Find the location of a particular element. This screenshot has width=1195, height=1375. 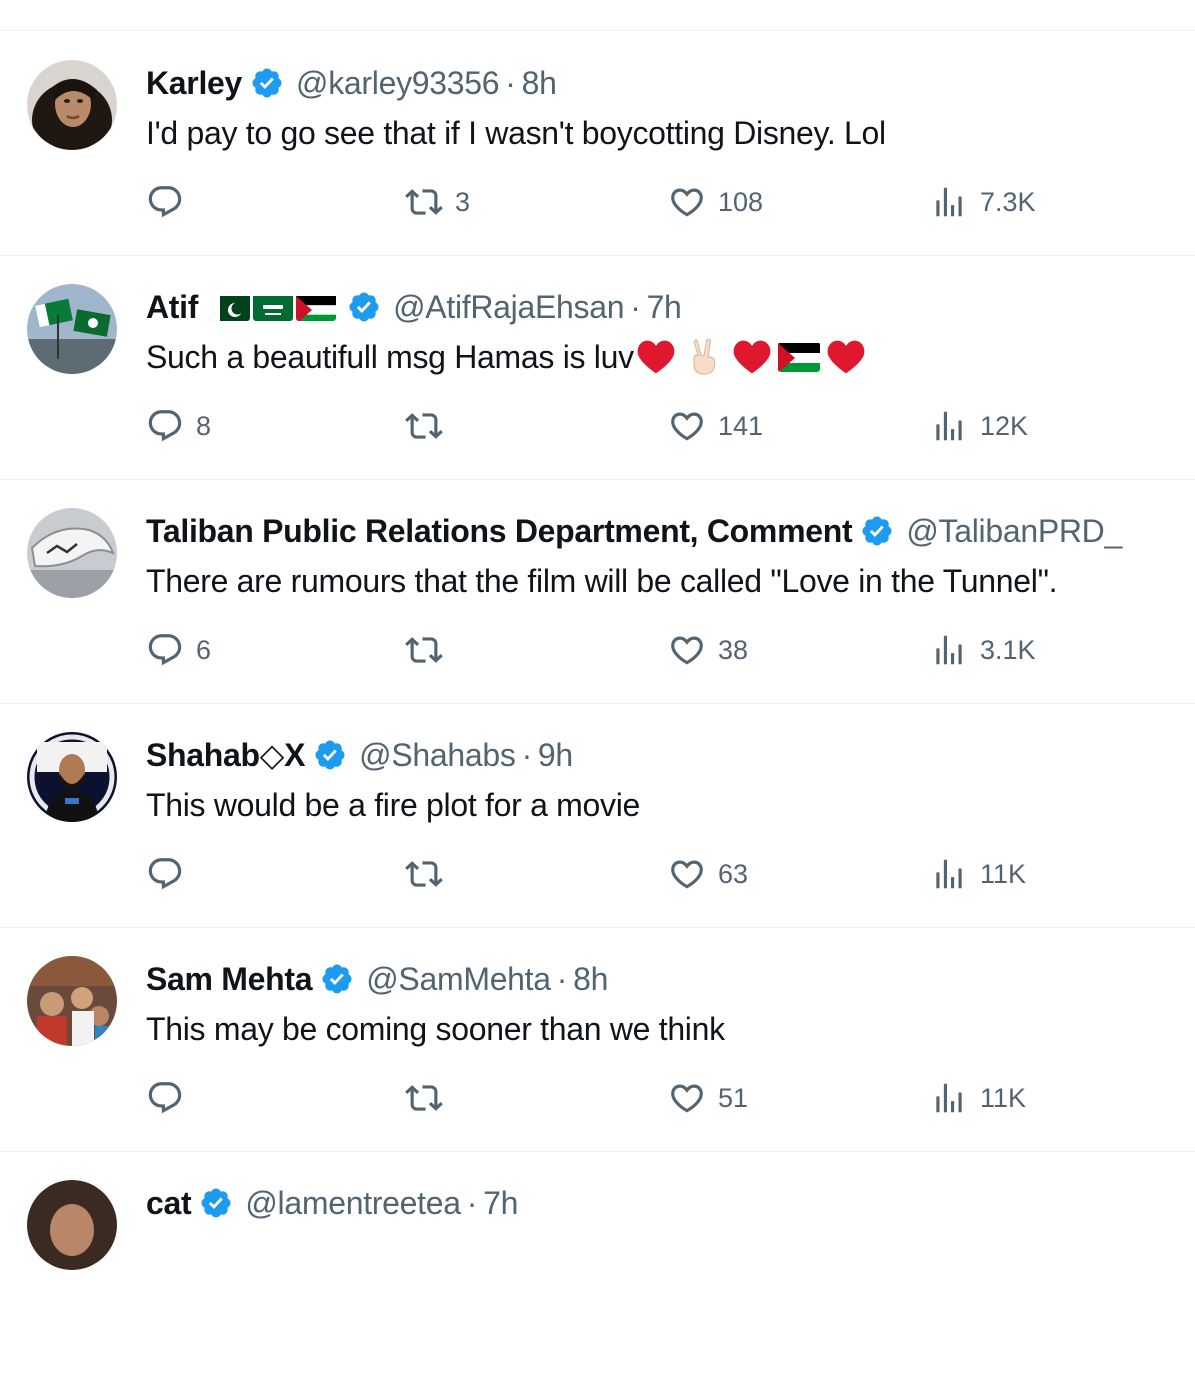

views-button: 7.3K is located at coordinates (983, 202).